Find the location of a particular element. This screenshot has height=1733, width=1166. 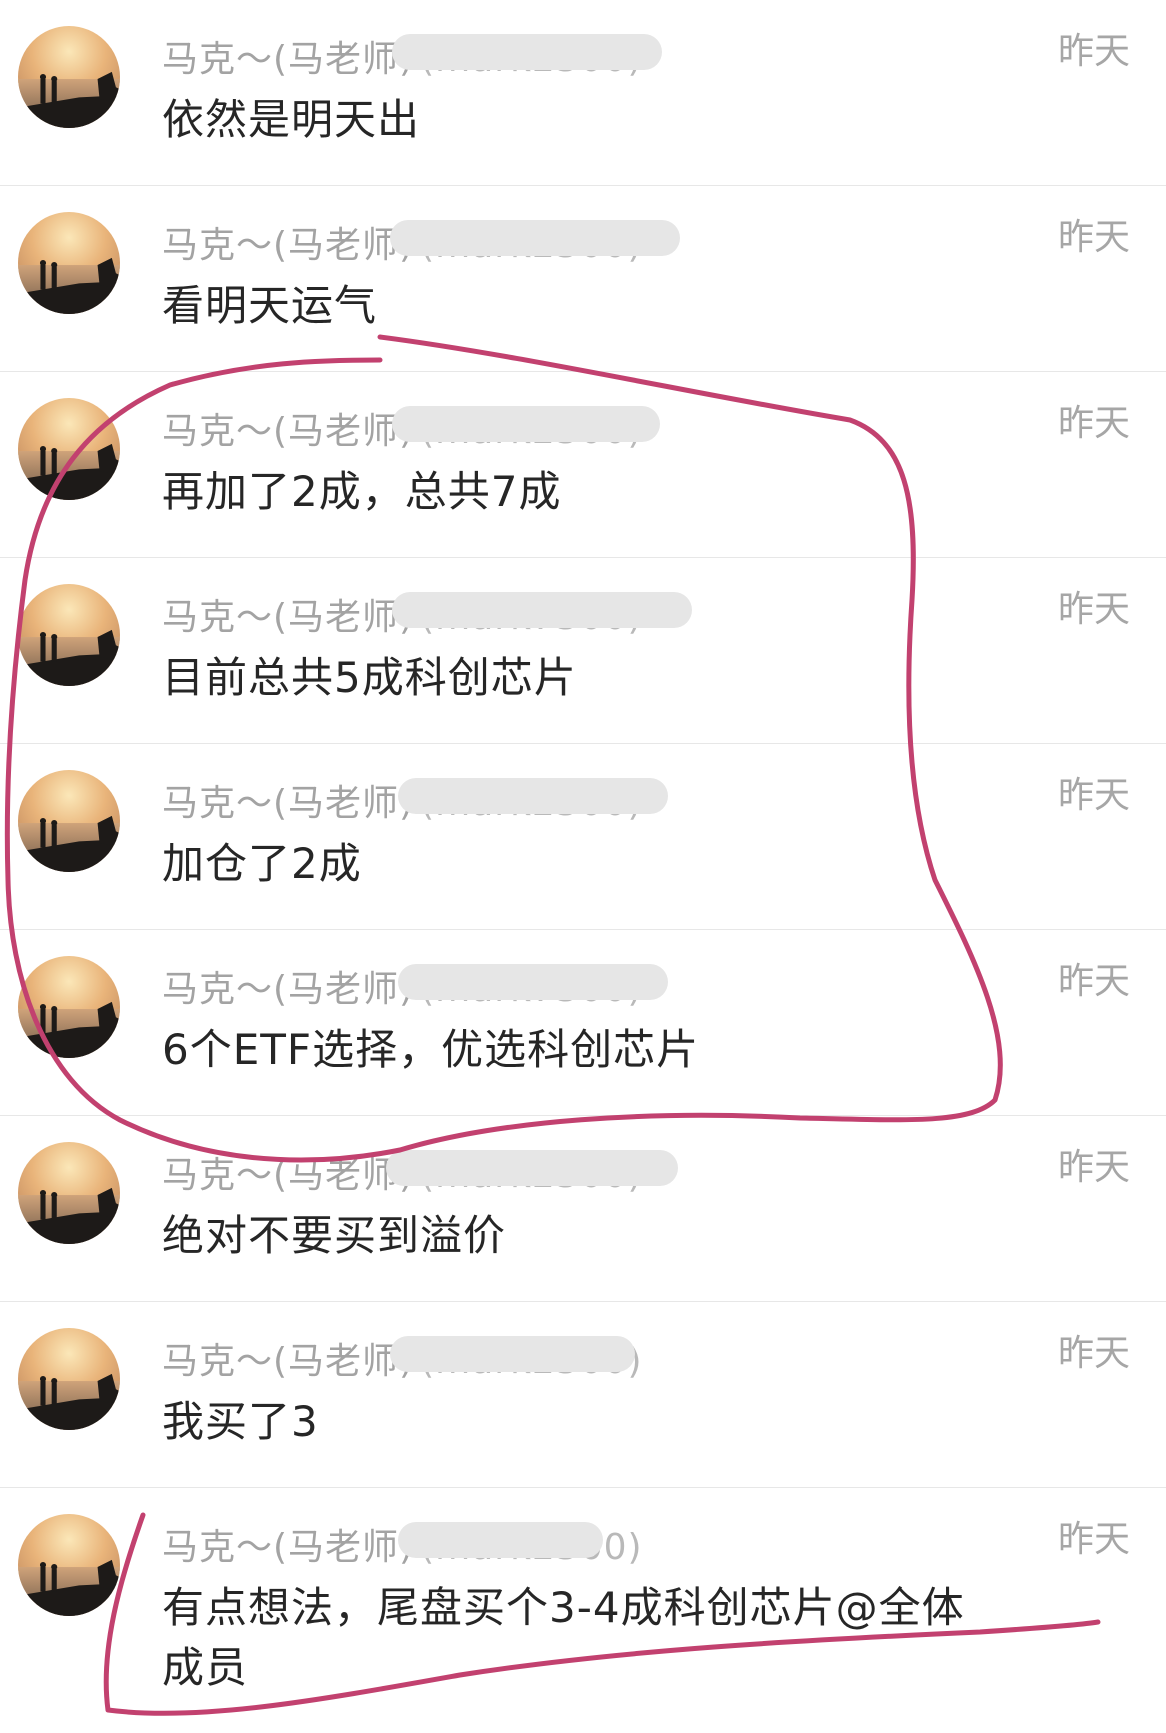

message-text: 我买了3 is located at coordinates (240, 1421).